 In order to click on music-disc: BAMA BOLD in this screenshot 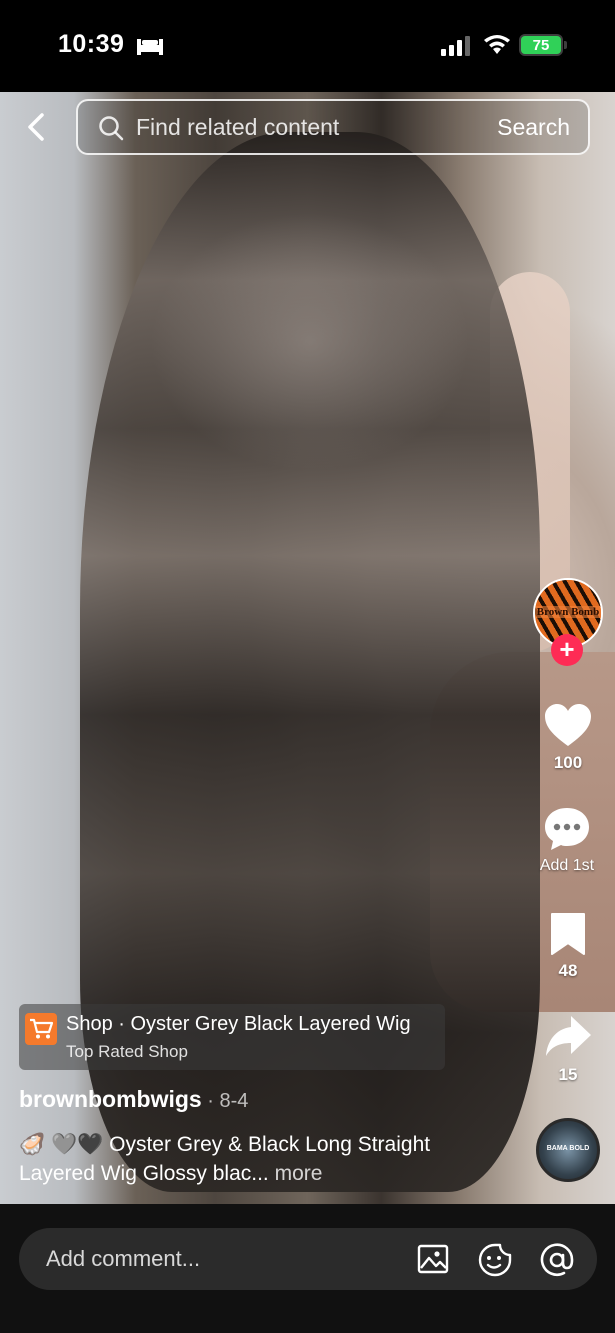, I will do `click(568, 1150)`.